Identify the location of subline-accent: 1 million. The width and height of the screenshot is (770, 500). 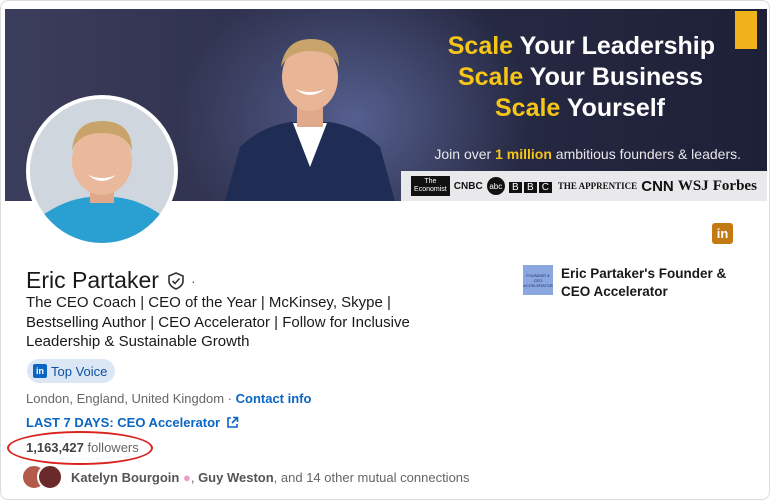
(523, 154).